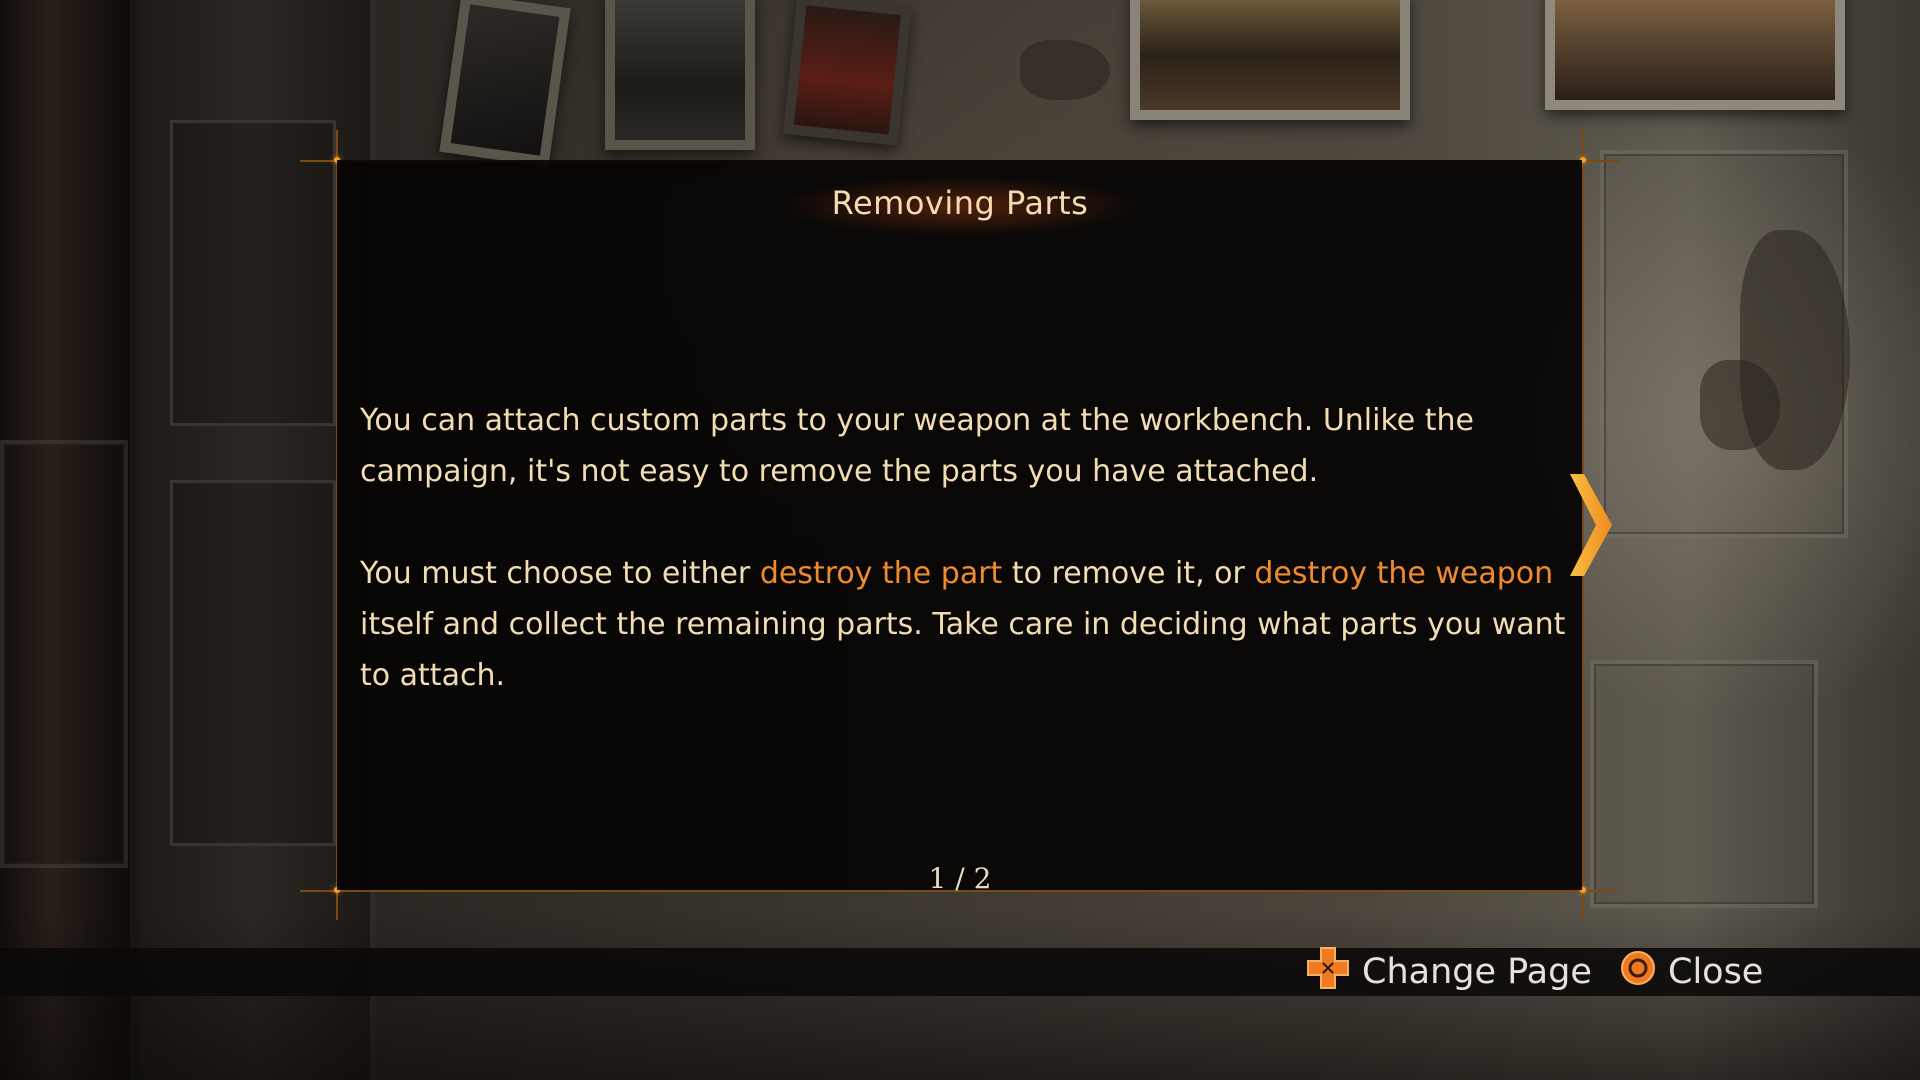 This screenshot has width=1920, height=1080. Describe the element at coordinates (560, 573) in the screenshot. I see `body-text-segment: You must choose to either` at that location.